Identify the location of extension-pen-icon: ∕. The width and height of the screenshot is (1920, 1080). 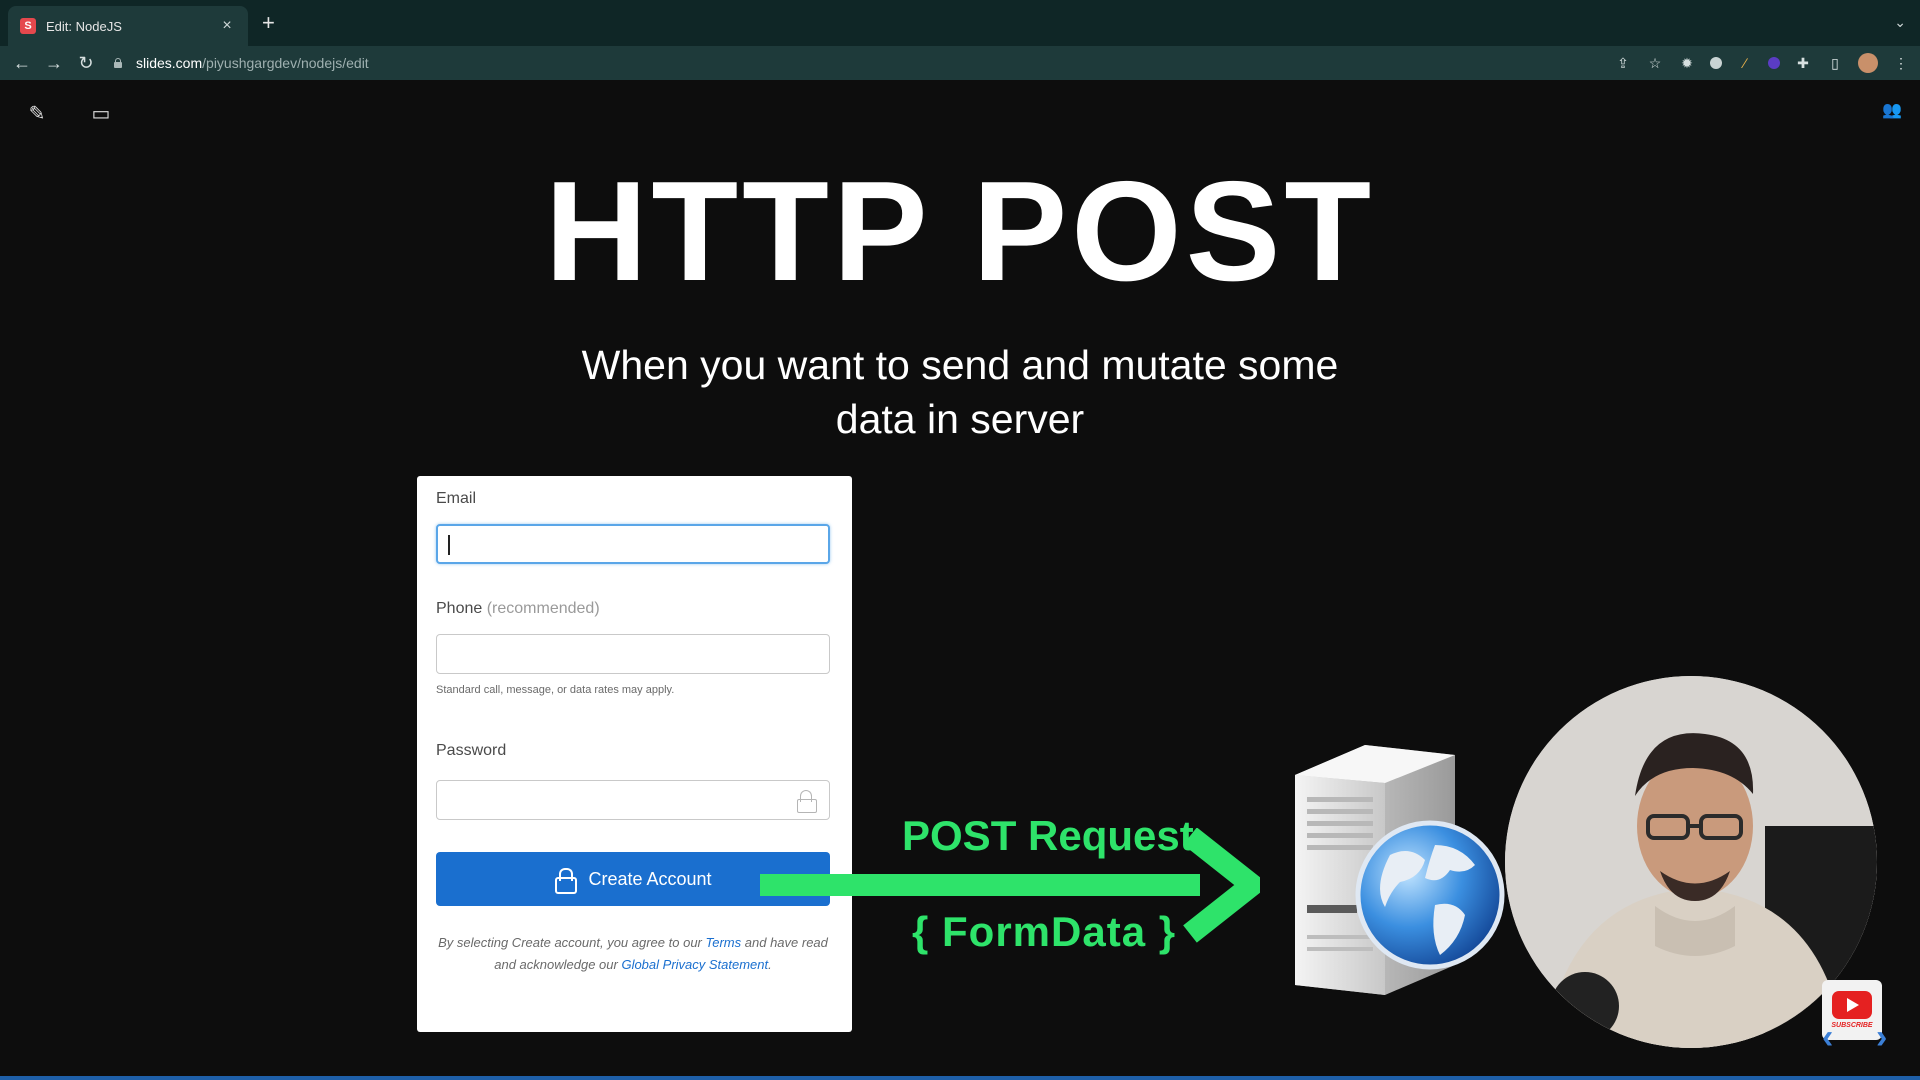
(1745, 63).